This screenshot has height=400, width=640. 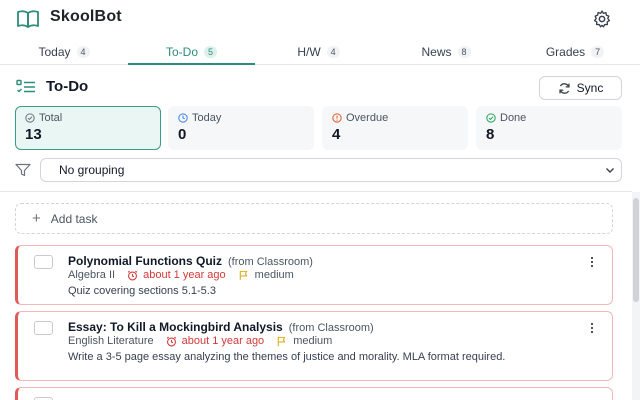 I want to click on tab-count-badge: 5, so click(x=211, y=51).